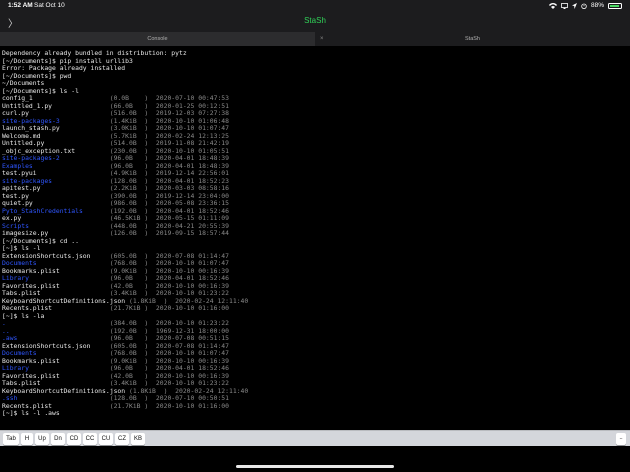 The height and width of the screenshot is (472, 630). I want to click on terminal-line: [~]$ ls -l .aws, so click(315, 413).